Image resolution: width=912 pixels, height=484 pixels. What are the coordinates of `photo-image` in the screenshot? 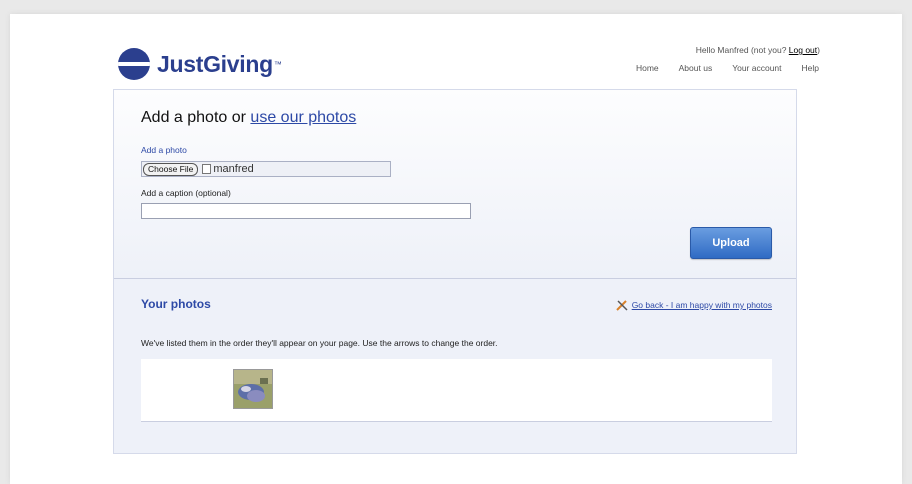 It's located at (253, 389).